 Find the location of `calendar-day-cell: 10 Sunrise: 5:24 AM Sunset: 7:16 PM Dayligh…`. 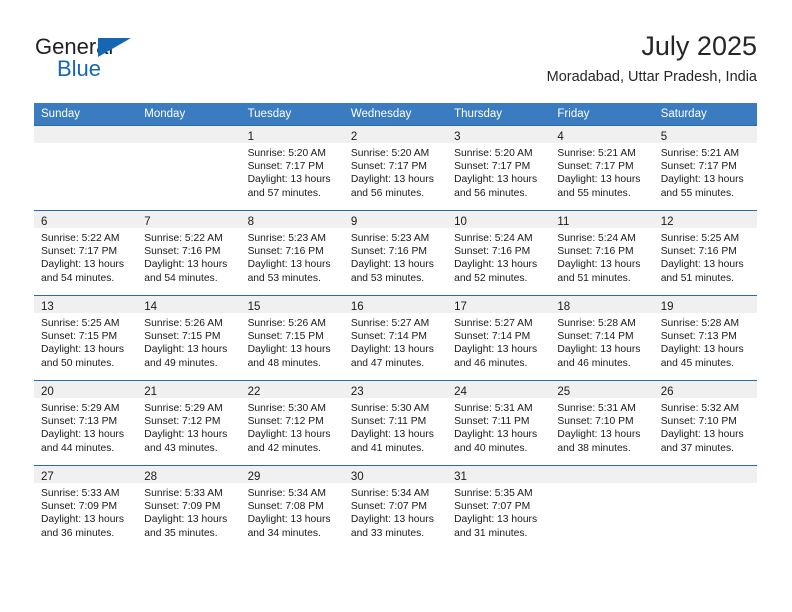

calendar-day-cell: 10 Sunrise: 5:24 AM Sunset: 7:16 PM Dayligh… is located at coordinates (499, 253).